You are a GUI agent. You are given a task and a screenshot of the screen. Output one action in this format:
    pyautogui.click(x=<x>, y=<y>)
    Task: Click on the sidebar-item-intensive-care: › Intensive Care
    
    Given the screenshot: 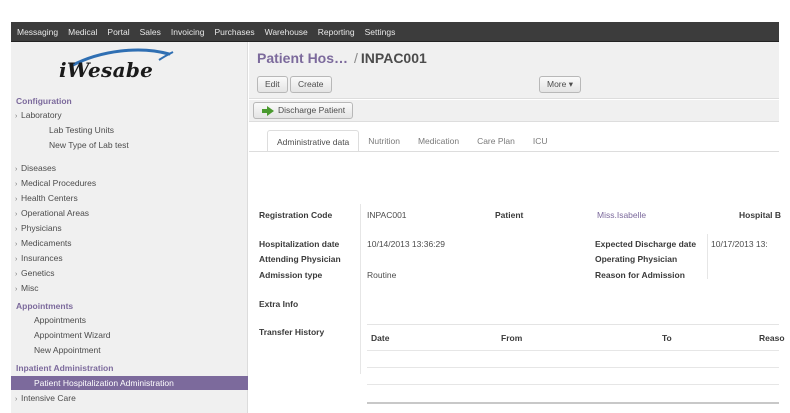 What is the action you would take?
    pyautogui.click(x=129, y=398)
    